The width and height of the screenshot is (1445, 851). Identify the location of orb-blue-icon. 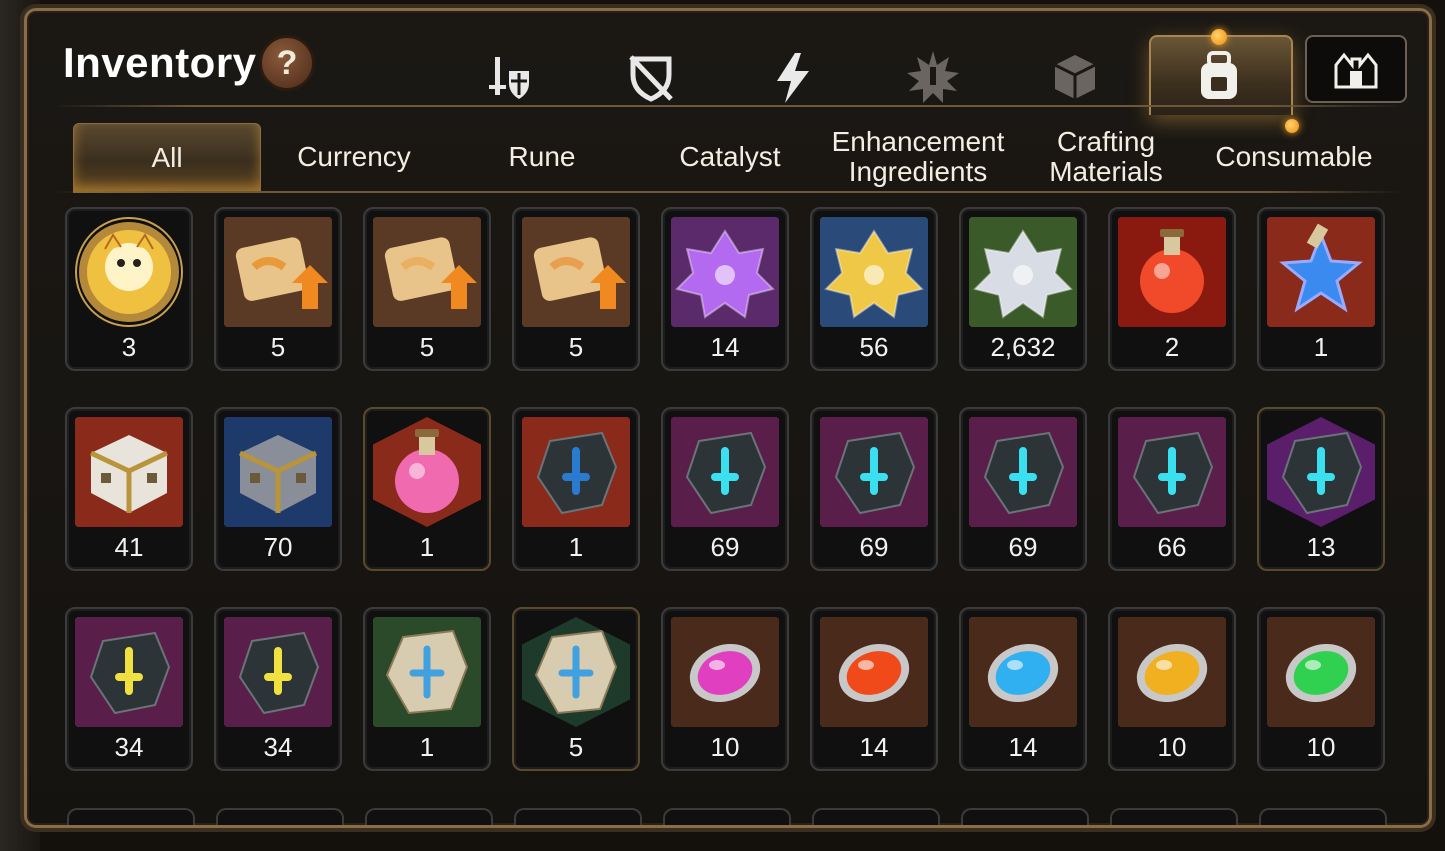
(1023, 672).